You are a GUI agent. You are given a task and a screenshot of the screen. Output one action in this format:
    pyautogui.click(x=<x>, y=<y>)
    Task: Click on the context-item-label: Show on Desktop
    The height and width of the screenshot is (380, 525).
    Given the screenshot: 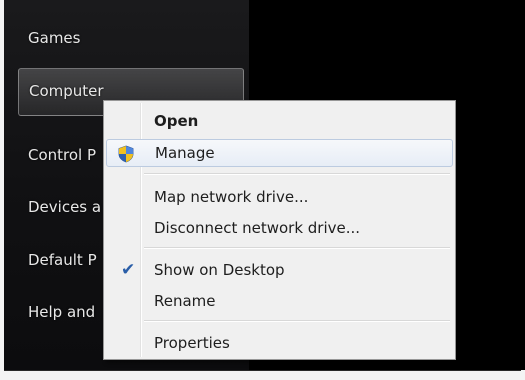 What is the action you would take?
    pyautogui.click(x=219, y=270)
    